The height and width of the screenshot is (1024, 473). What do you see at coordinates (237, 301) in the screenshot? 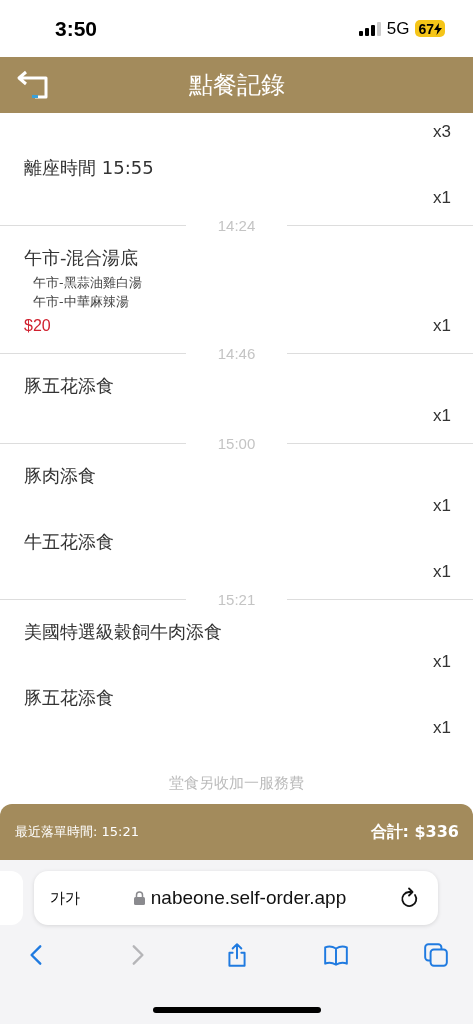
I see `item-option: 午市-中華麻辣湯` at bounding box center [237, 301].